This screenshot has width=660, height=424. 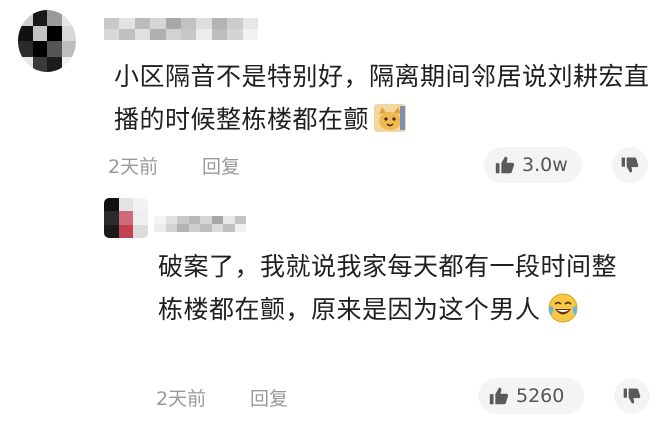 What do you see at coordinates (390, 118) in the screenshot?
I see `cat-emoji-icon` at bounding box center [390, 118].